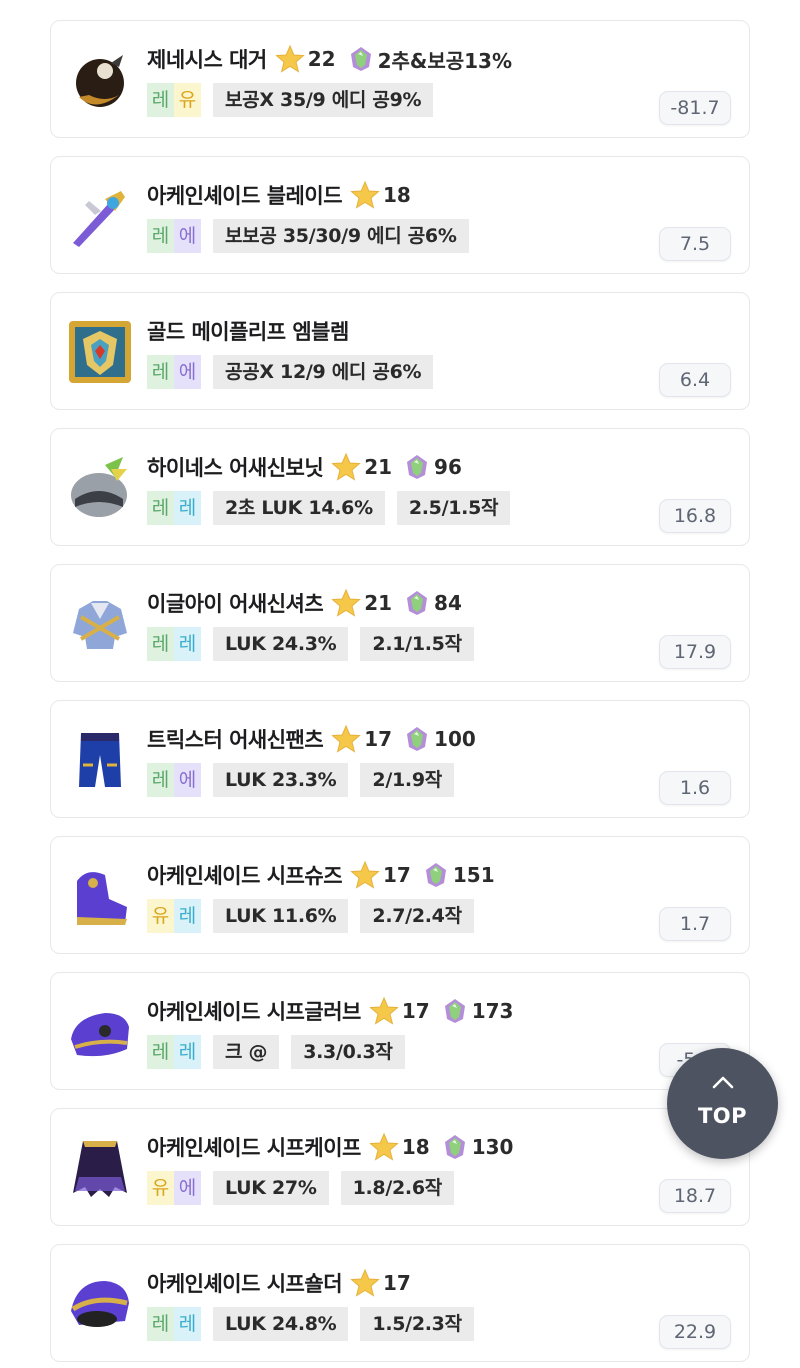 The image size is (800, 1368). What do you see at coordinates (400, 215) in the screenshot?
I see `item-card: 아케인셰이드 블레이드 18 레 에 보보공 35/30/9 에디 공6% 7.5` at bounding box center [400, 215].